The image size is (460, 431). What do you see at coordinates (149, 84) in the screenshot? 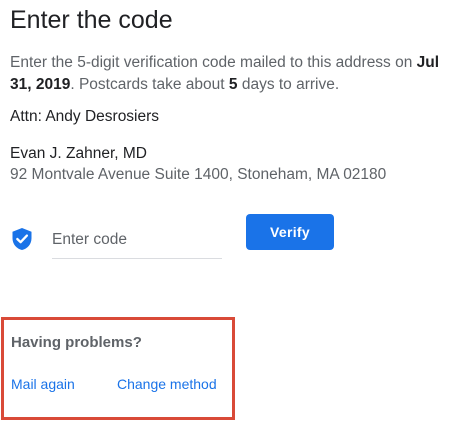
I see `instructions-middle: . Postcards take about` at bounding box center [149, 84].